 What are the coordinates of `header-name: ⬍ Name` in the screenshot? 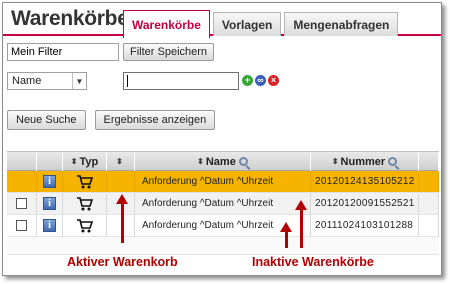 It's located at (223, 161).